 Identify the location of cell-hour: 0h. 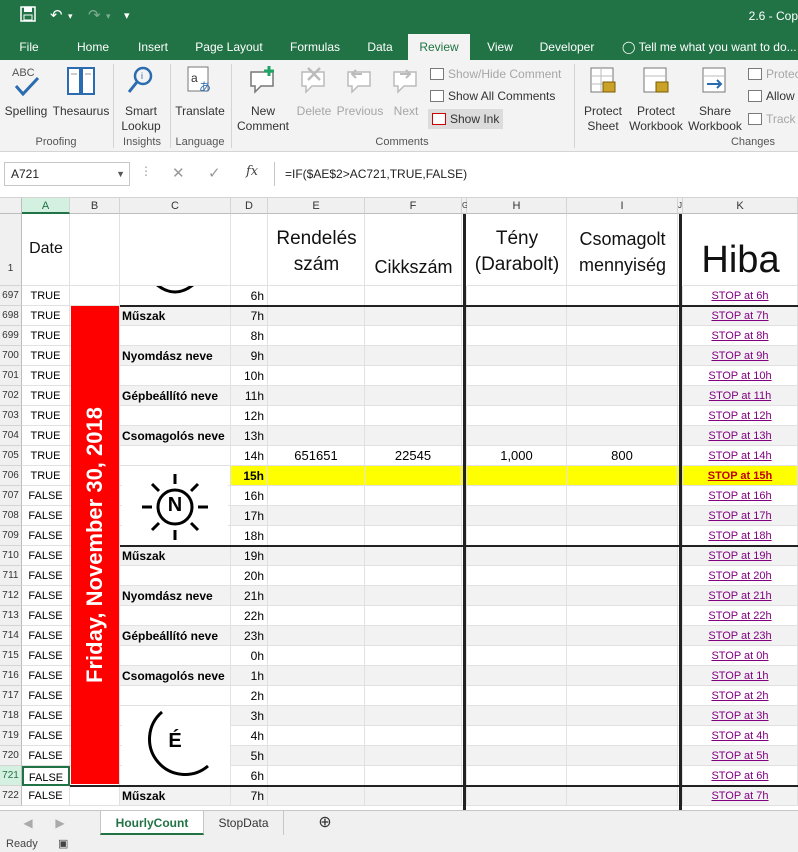
(249, 656).